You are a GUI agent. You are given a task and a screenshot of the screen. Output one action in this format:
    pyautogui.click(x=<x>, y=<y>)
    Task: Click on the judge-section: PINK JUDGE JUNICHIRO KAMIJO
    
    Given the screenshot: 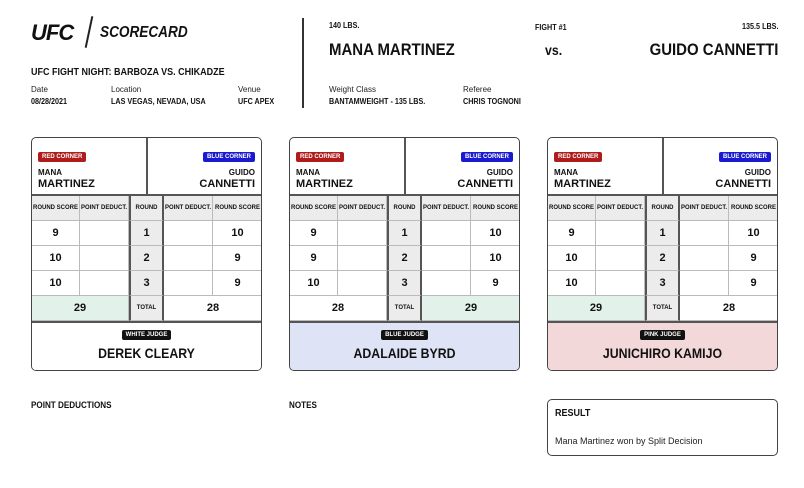 What is the action you would take?
    pyautogui.click(x=662, y=345)
    